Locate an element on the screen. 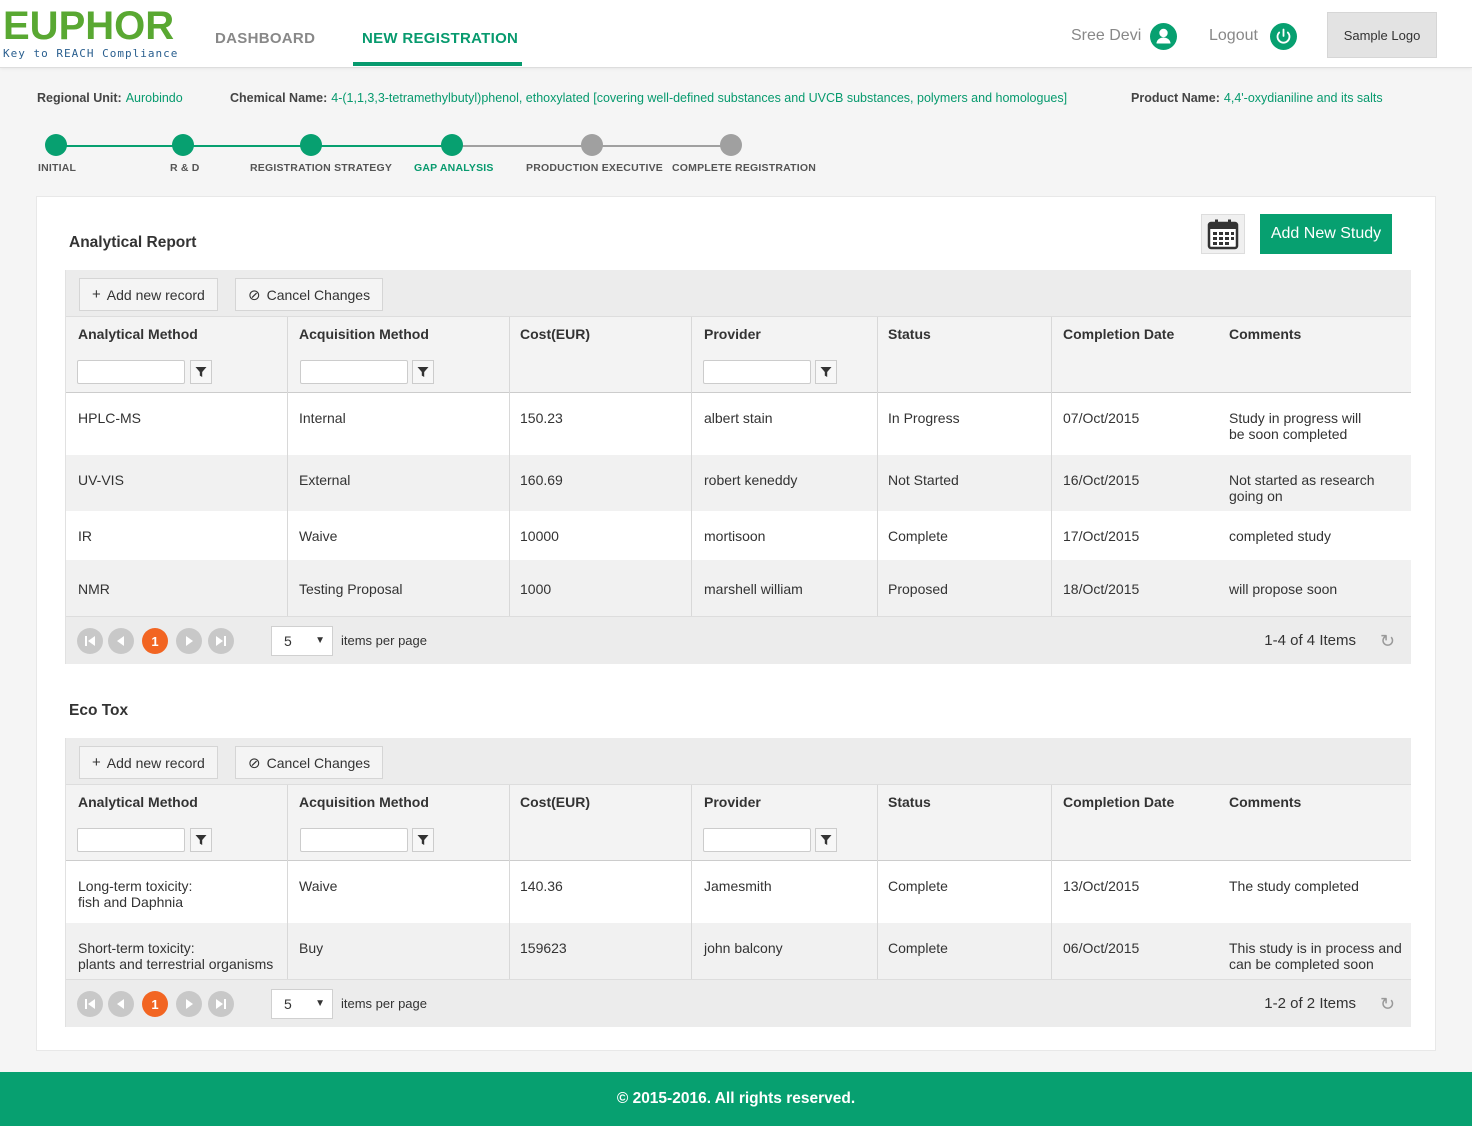 The width and height of the screenshot is (1472, 1126). cell-cost: 1000 is located at coordinates (536, 589).